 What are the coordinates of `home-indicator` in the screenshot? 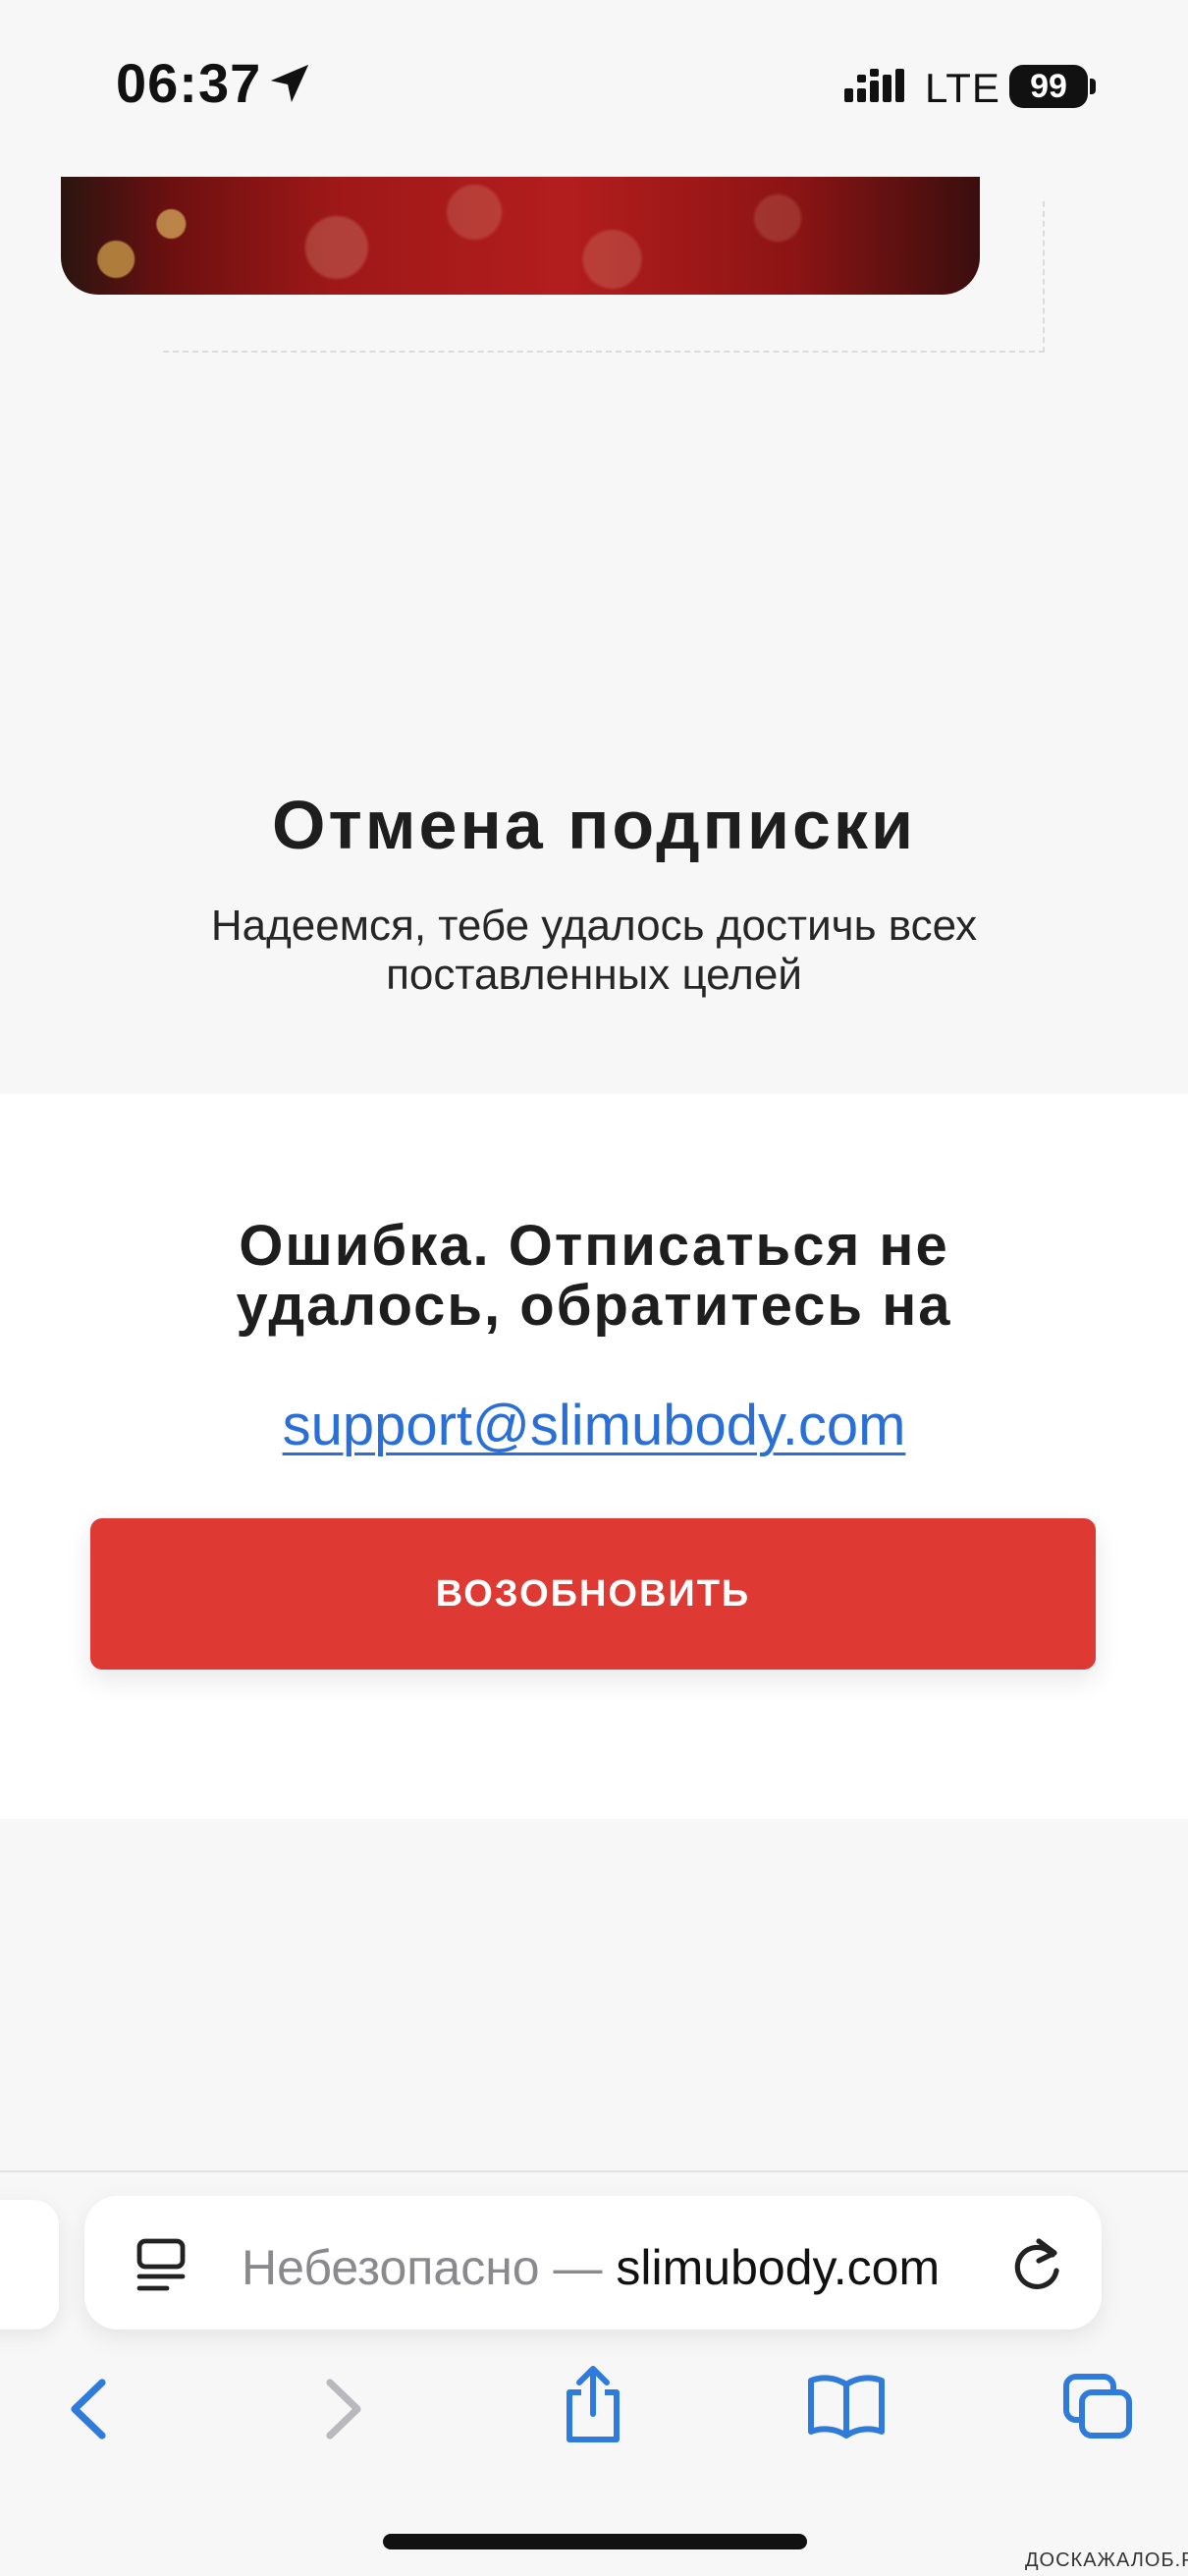 It's located at (595, 2541).